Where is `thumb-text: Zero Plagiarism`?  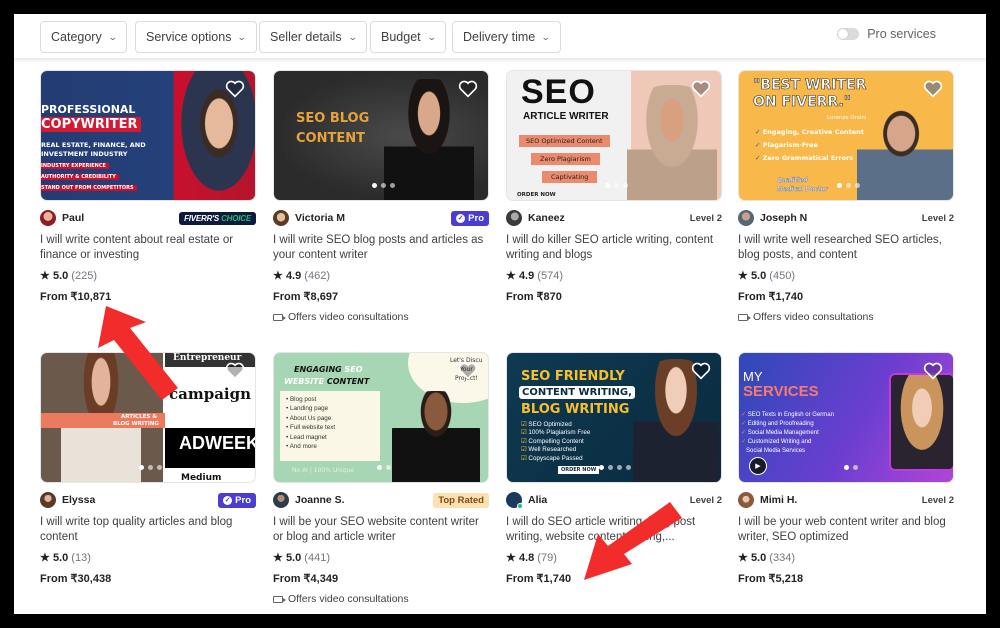
thumb-text: Zero Plagiarism is located at coordinates (565, 159).